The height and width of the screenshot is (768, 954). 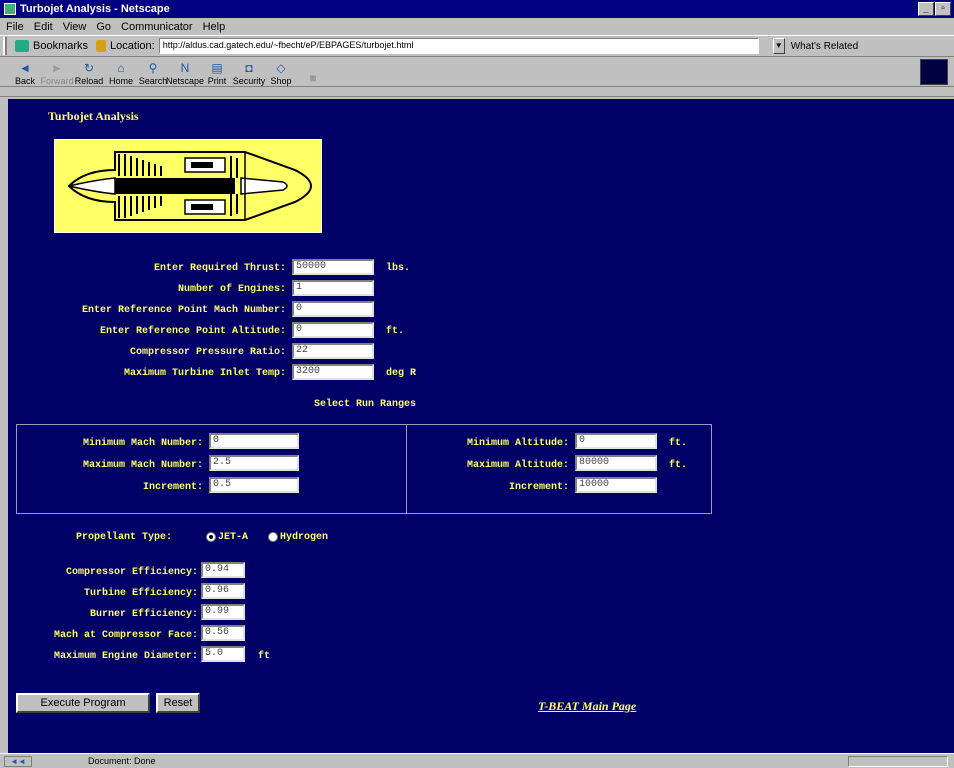 What do you see at coordinates (477, 760) in the screenshot?
I see `status-bar: ◄◄ Document: Done` at bounding box center [477, 760].